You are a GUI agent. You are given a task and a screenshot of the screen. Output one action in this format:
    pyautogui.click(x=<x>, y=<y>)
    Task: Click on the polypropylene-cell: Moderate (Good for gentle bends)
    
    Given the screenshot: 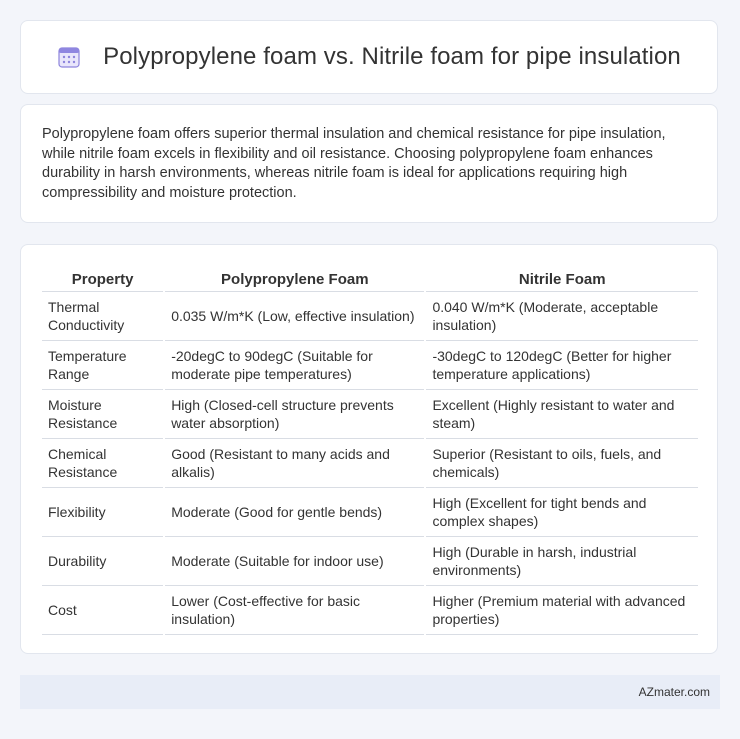 What is the action you would take?
    pyautogui.click(x=294, y=512)
    